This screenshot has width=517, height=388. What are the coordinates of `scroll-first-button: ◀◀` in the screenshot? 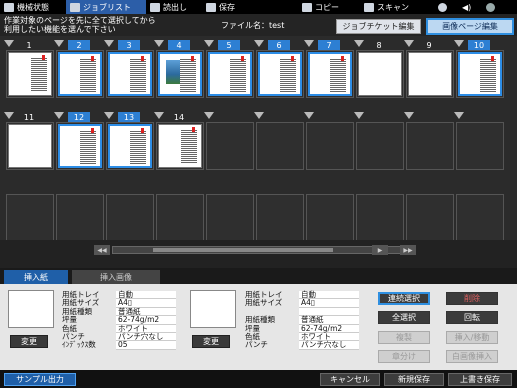 It's located at (102, 250).